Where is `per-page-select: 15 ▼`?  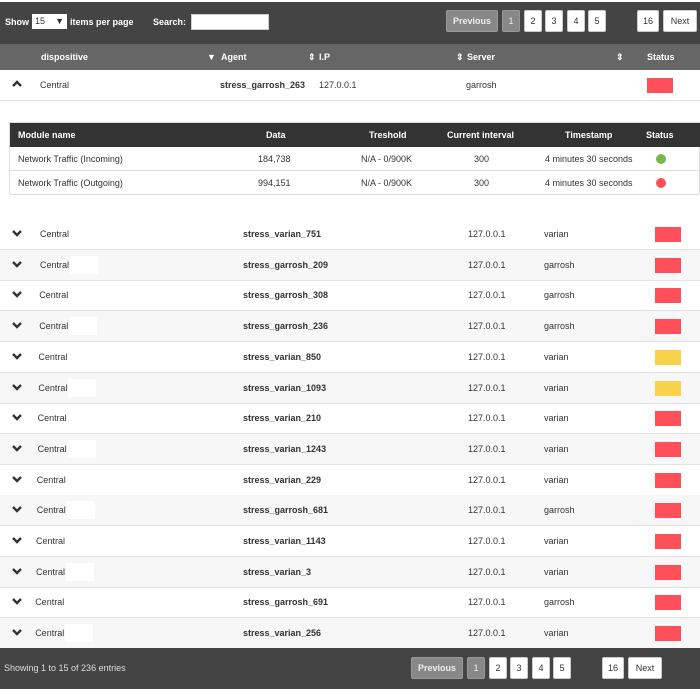 per-page-select: 15 ▼ is located at coordinates (49, 21).